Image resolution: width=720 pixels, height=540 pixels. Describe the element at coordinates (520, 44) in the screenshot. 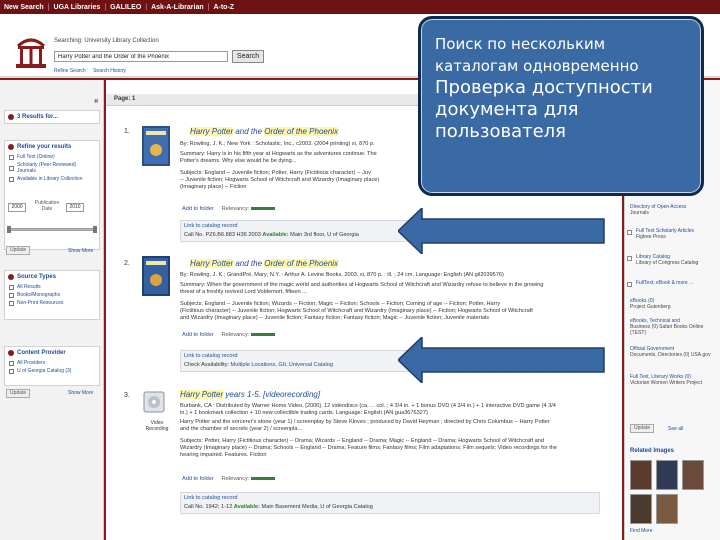

I see `callout-line: Поиск по нескольким` at that location.